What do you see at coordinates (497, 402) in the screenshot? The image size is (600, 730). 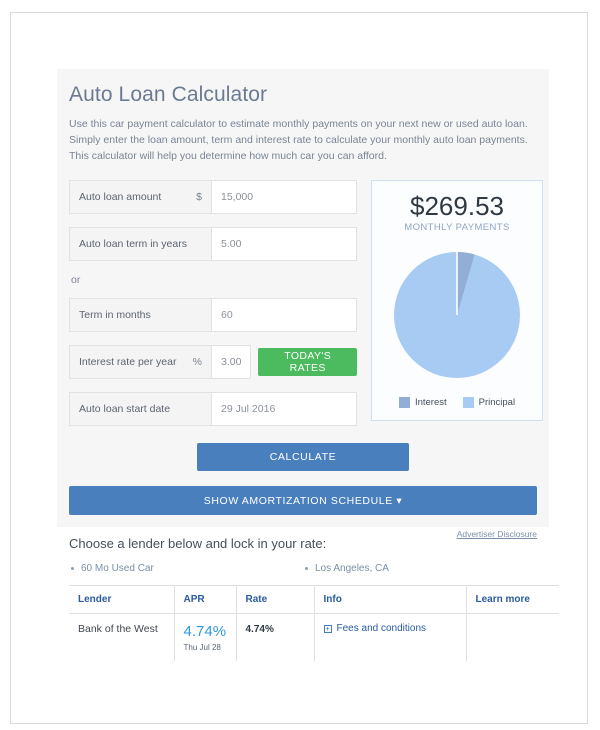 I see `legend-label-principal: Principal` at bounding box center [497, 402].